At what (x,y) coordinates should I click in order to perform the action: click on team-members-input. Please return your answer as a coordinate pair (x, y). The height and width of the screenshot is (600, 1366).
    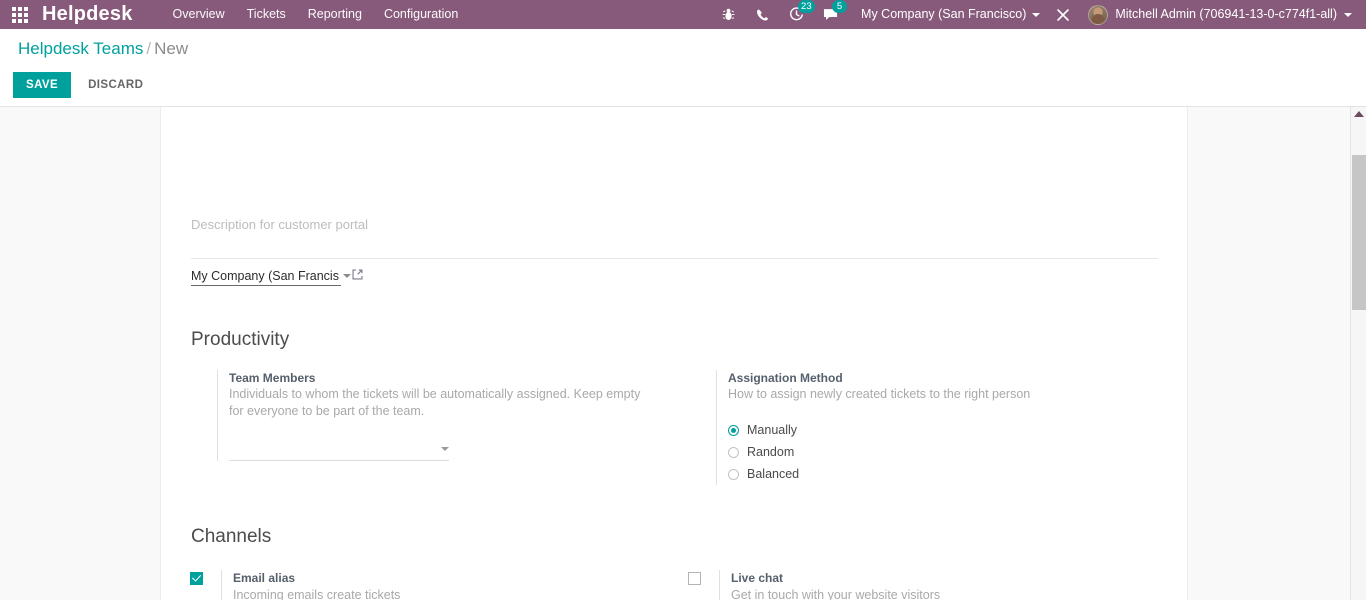
    Looking at the image, I should click on (339, 450).